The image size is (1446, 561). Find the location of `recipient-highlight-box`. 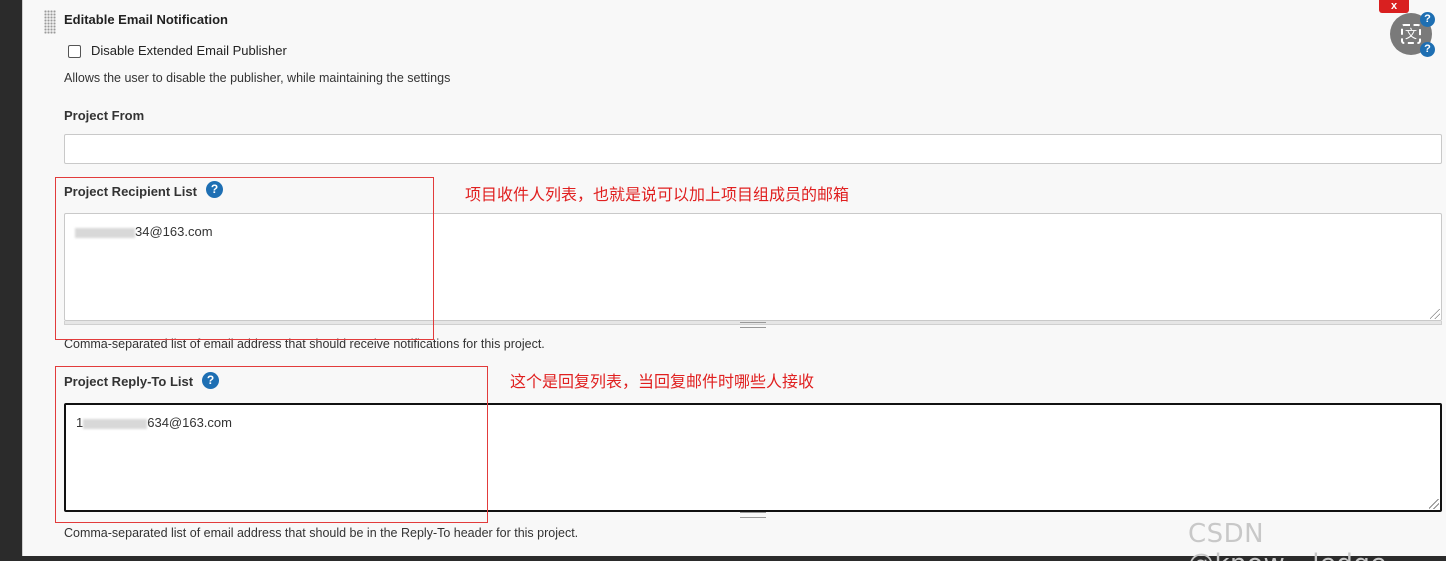

recipient-highlight-box is located at coordinates (244, 258).